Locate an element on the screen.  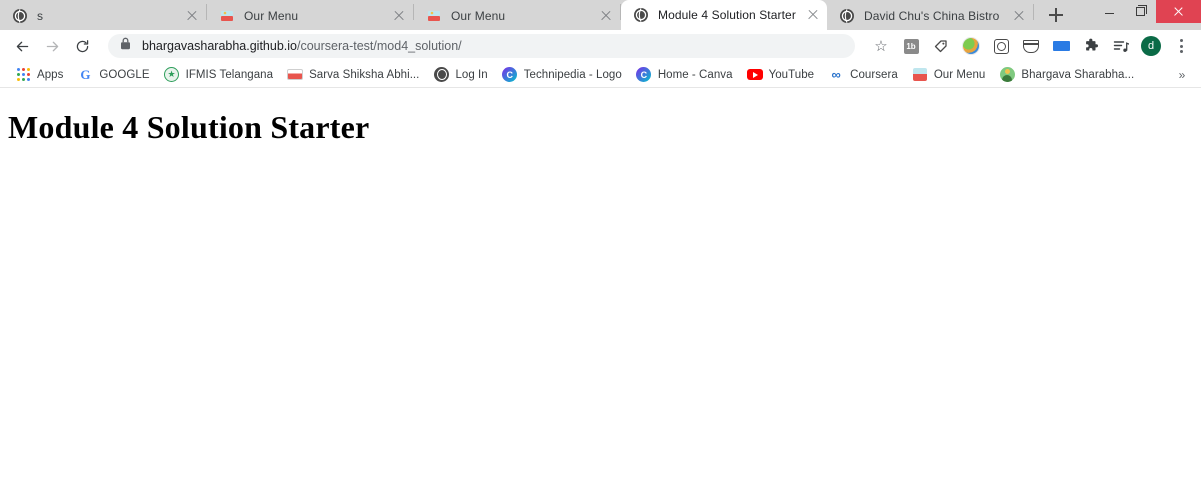
bookmark-youtube: YouTube is located at coordinates (781, 75).